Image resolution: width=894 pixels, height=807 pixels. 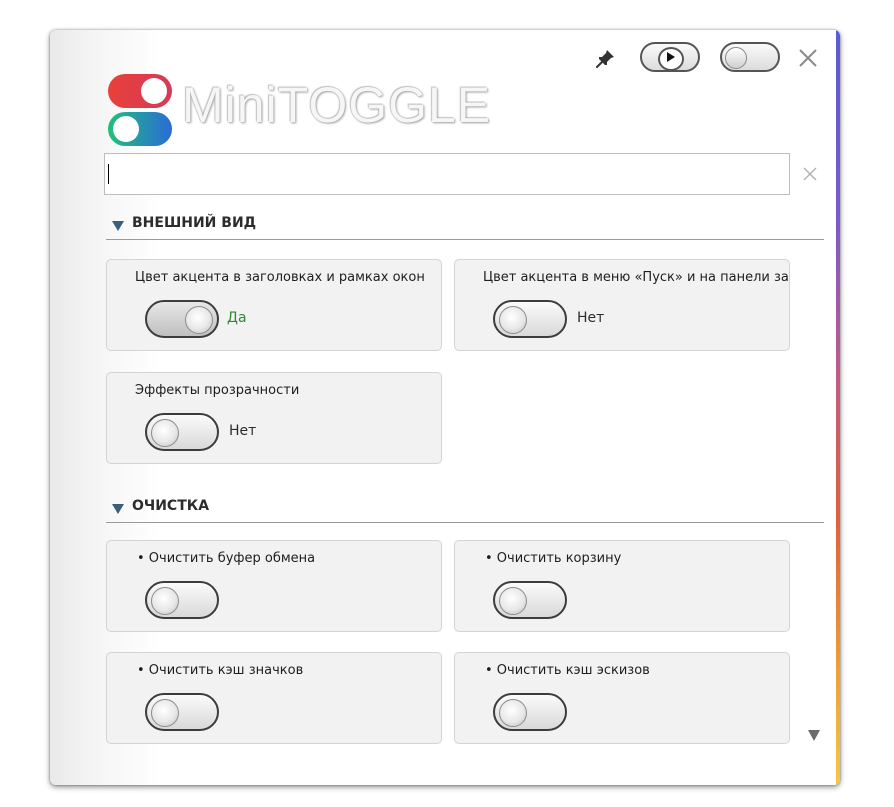 I want to click on card-clear-thumbnail-cache: • Очистить кэш эскизов, so click(x=622, y=698).